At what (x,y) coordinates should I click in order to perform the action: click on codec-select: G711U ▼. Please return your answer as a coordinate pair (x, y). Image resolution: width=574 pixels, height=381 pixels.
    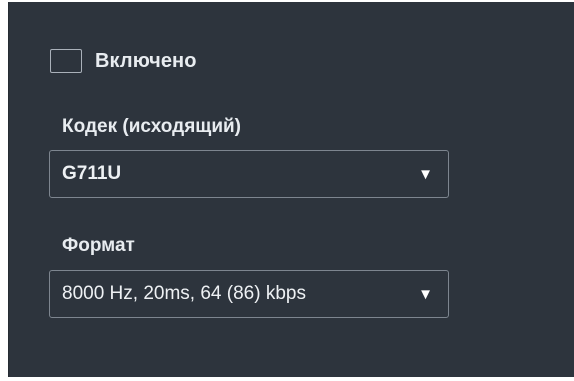
    Looking at the image, I should click on (249, 174).